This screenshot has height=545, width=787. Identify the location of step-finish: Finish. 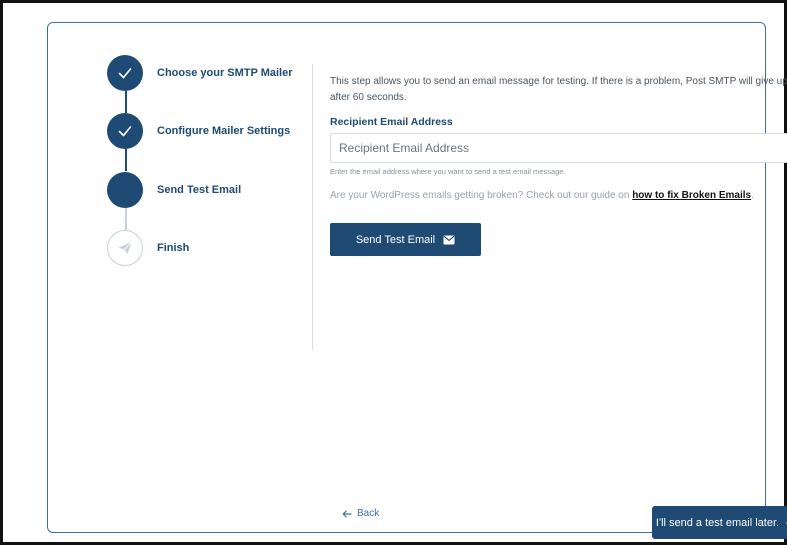
(148, 248).